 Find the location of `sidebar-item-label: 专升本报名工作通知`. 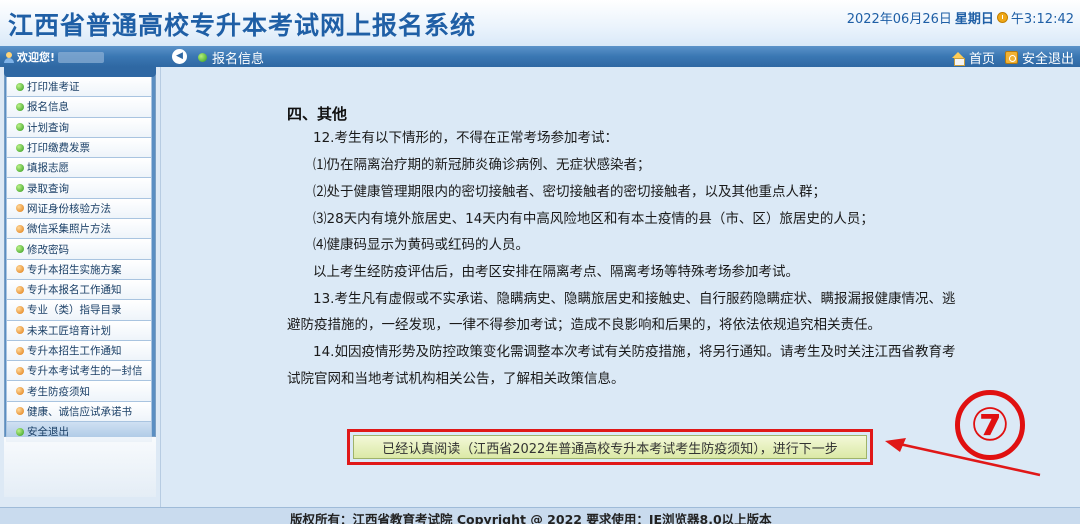

sidebar-item-label: 专升本报名工作通知 is located at coordinates (74, 290).